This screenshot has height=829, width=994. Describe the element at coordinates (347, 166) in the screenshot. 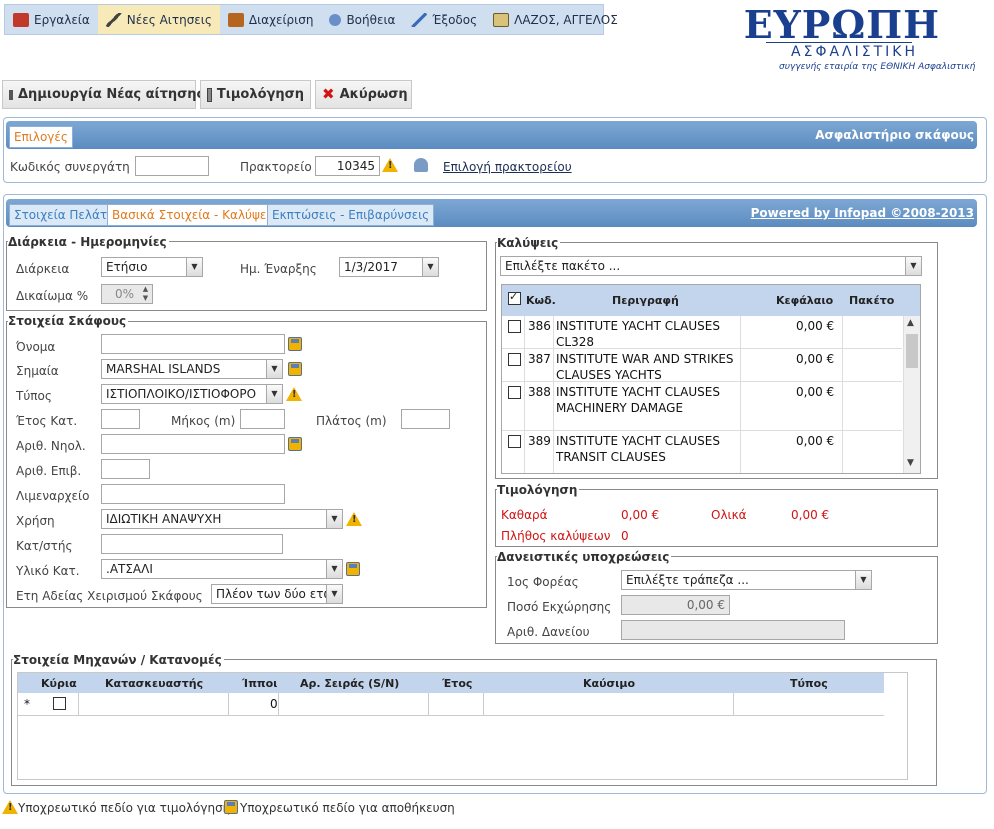

I see `office-input: 10345` at that location.